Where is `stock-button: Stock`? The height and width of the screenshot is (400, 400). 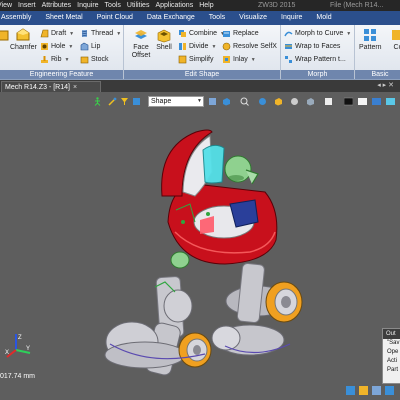 stock-button: Stock is located at coordinates (94, 59).